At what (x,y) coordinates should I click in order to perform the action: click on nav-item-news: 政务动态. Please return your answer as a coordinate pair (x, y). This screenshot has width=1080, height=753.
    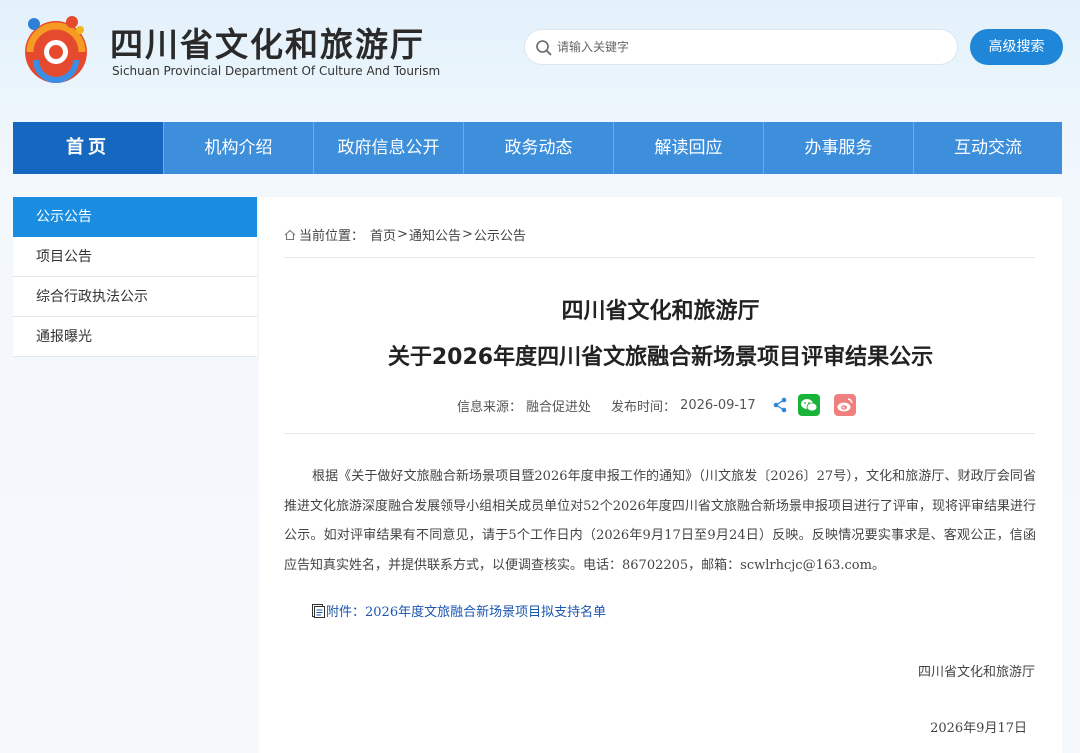
    Looking at the image, I should click on (538, 148).